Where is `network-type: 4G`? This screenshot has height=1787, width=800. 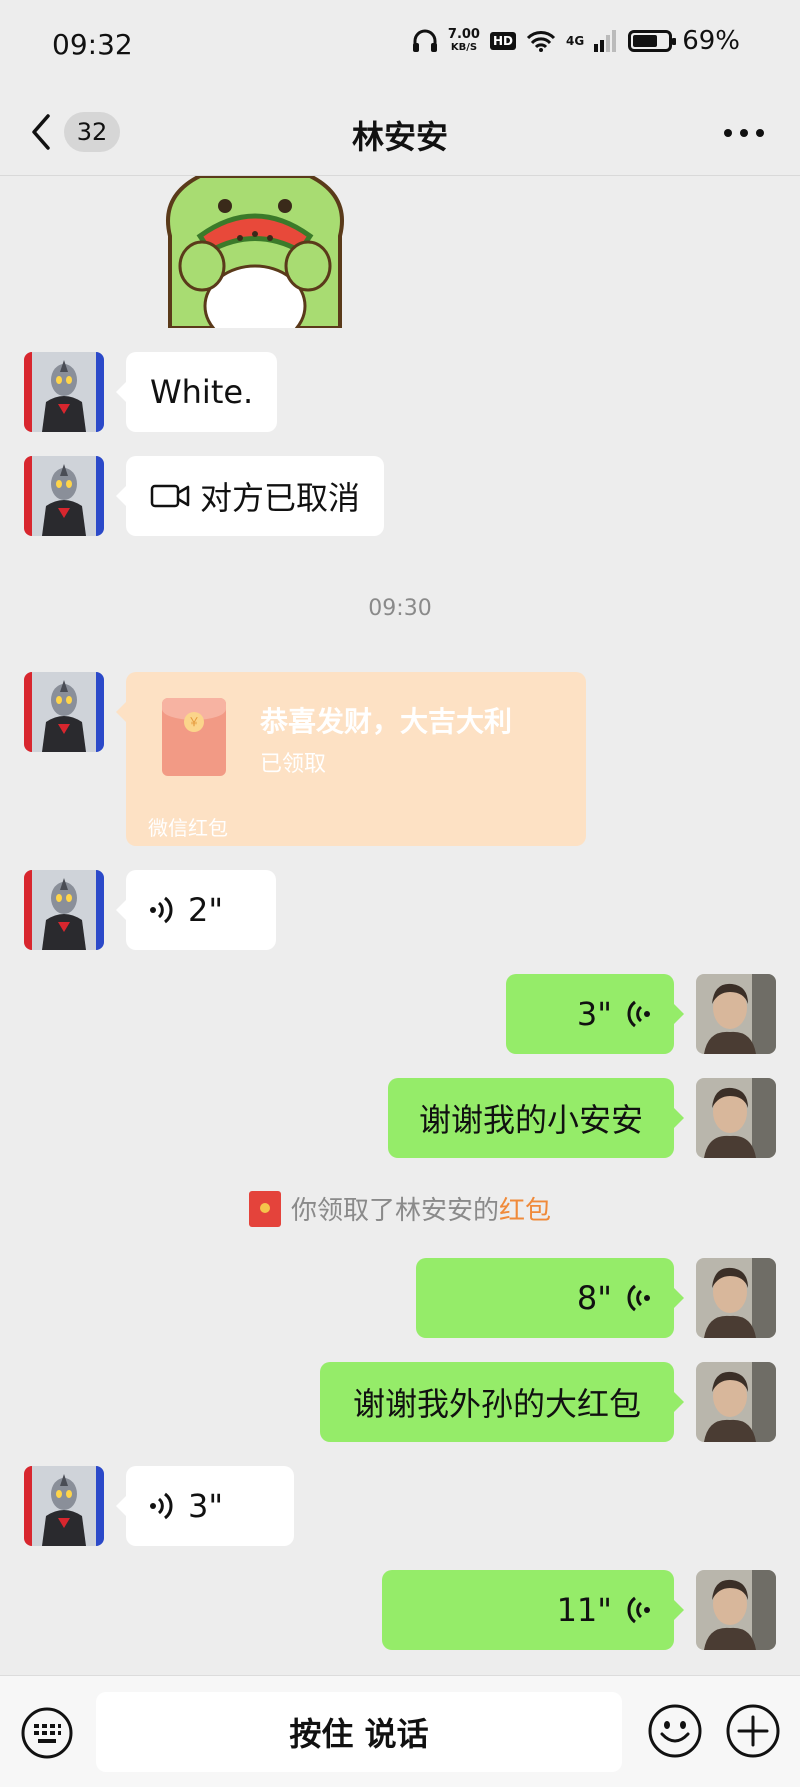 network-type: 4G is located at coordinates (575, 41).